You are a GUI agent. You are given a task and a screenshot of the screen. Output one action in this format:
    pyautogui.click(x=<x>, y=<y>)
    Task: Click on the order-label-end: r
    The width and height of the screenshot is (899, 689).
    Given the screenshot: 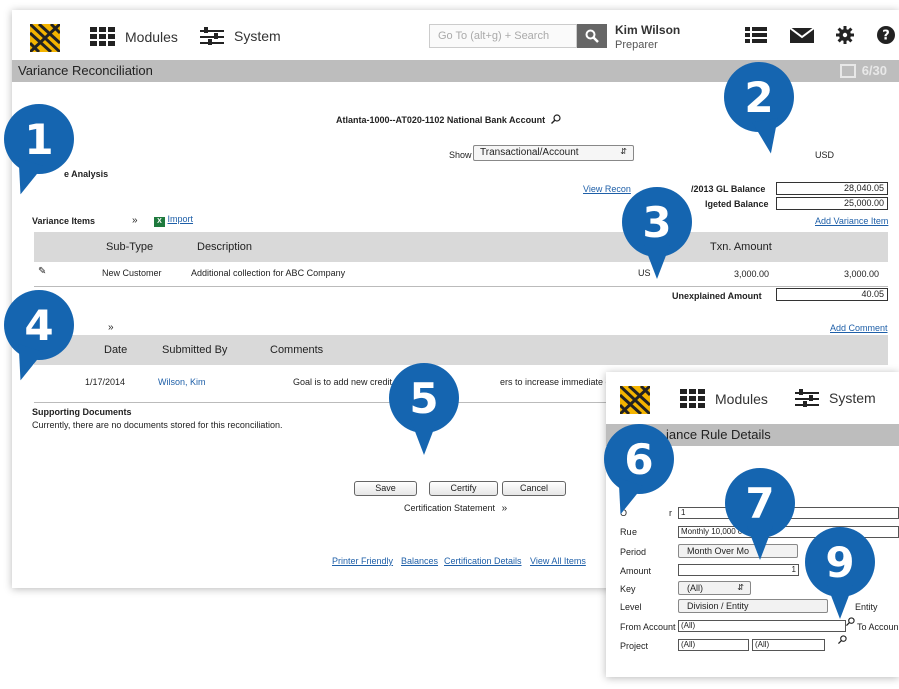 What is the action you would take?
    pyautogui.click(x=670, y=513)
    